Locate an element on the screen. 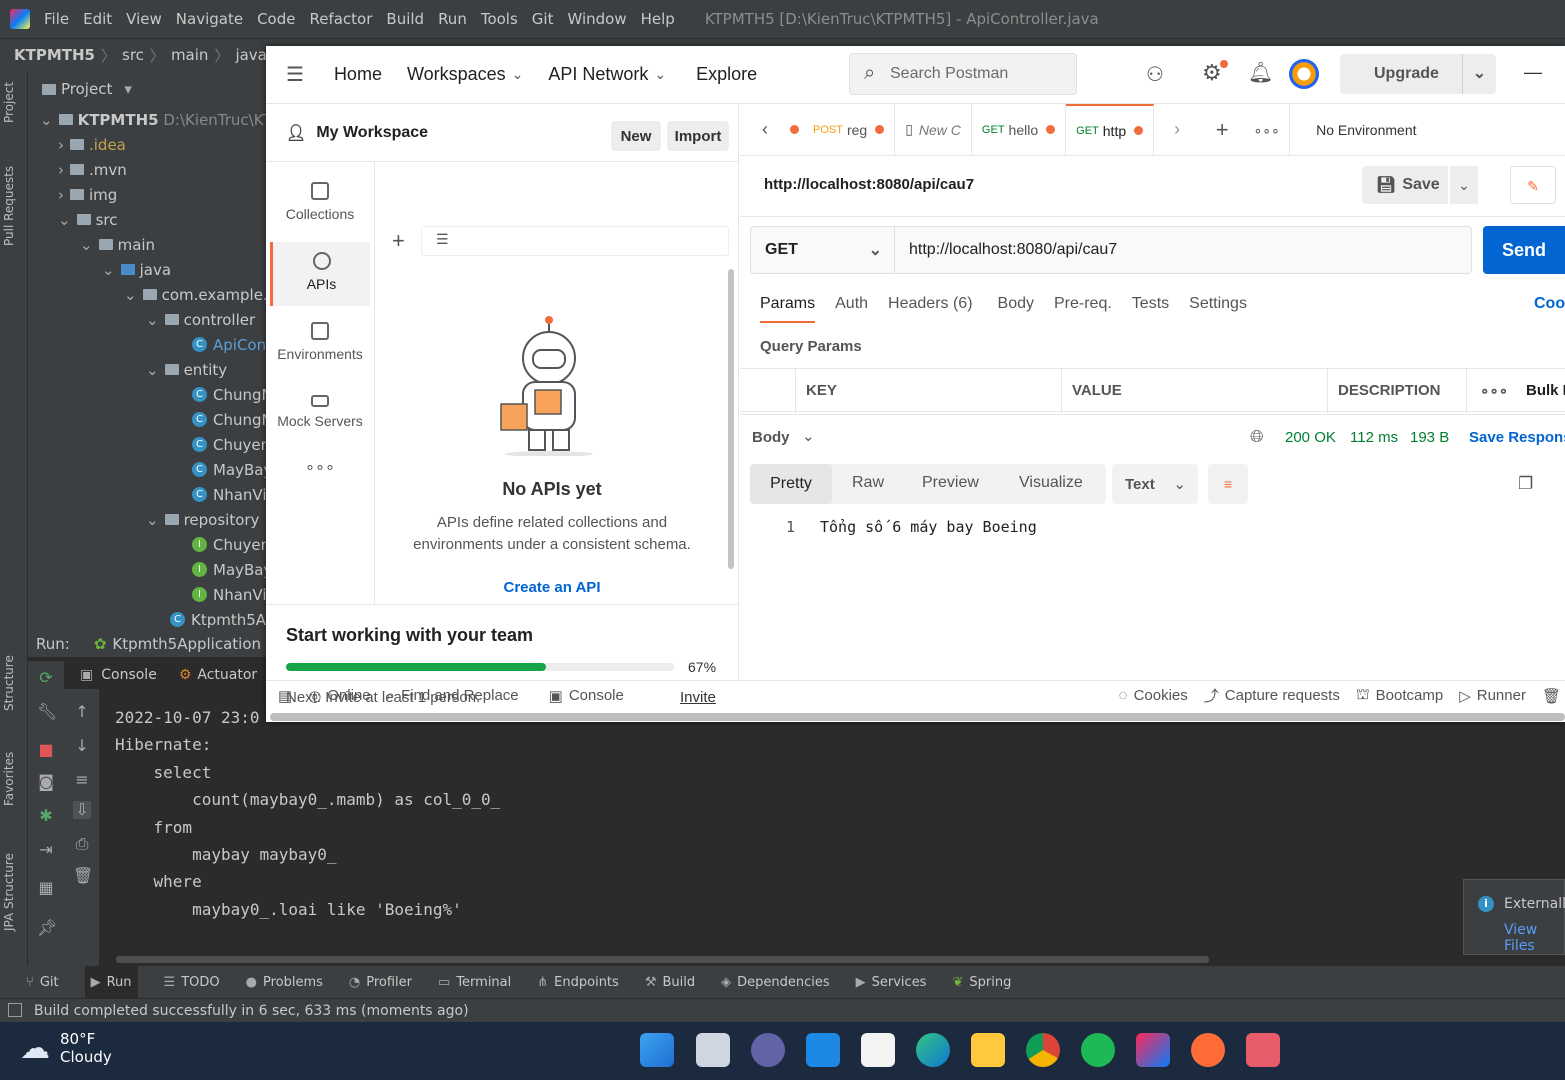  layout-icon: ▦ is located at coordinates (46, 888).